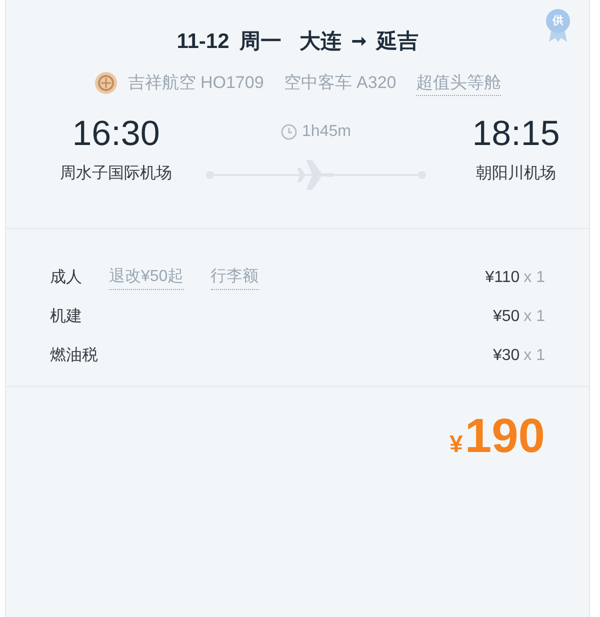  I want to click on origin-city: 大连, so click(320, 42).